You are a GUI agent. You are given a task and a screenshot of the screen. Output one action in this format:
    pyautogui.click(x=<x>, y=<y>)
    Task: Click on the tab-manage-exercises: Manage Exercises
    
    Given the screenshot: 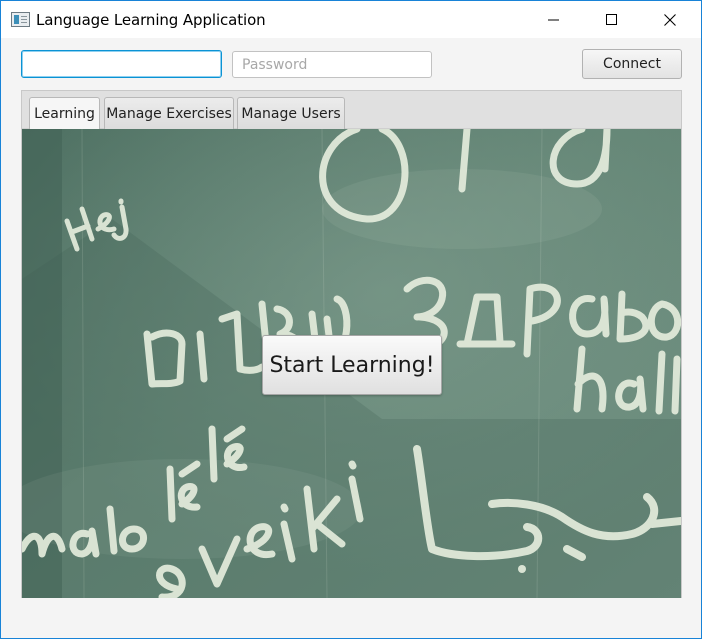 What is the action you would take?
    pyautogui.click(x=169, y=113)
    